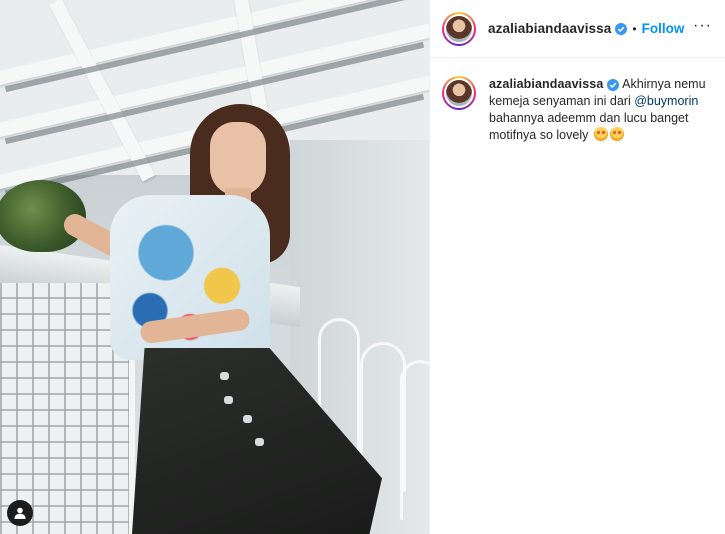 This screenshot has width=725, height=534. I want to click on more-options-icon: ···, so click(702, 26).